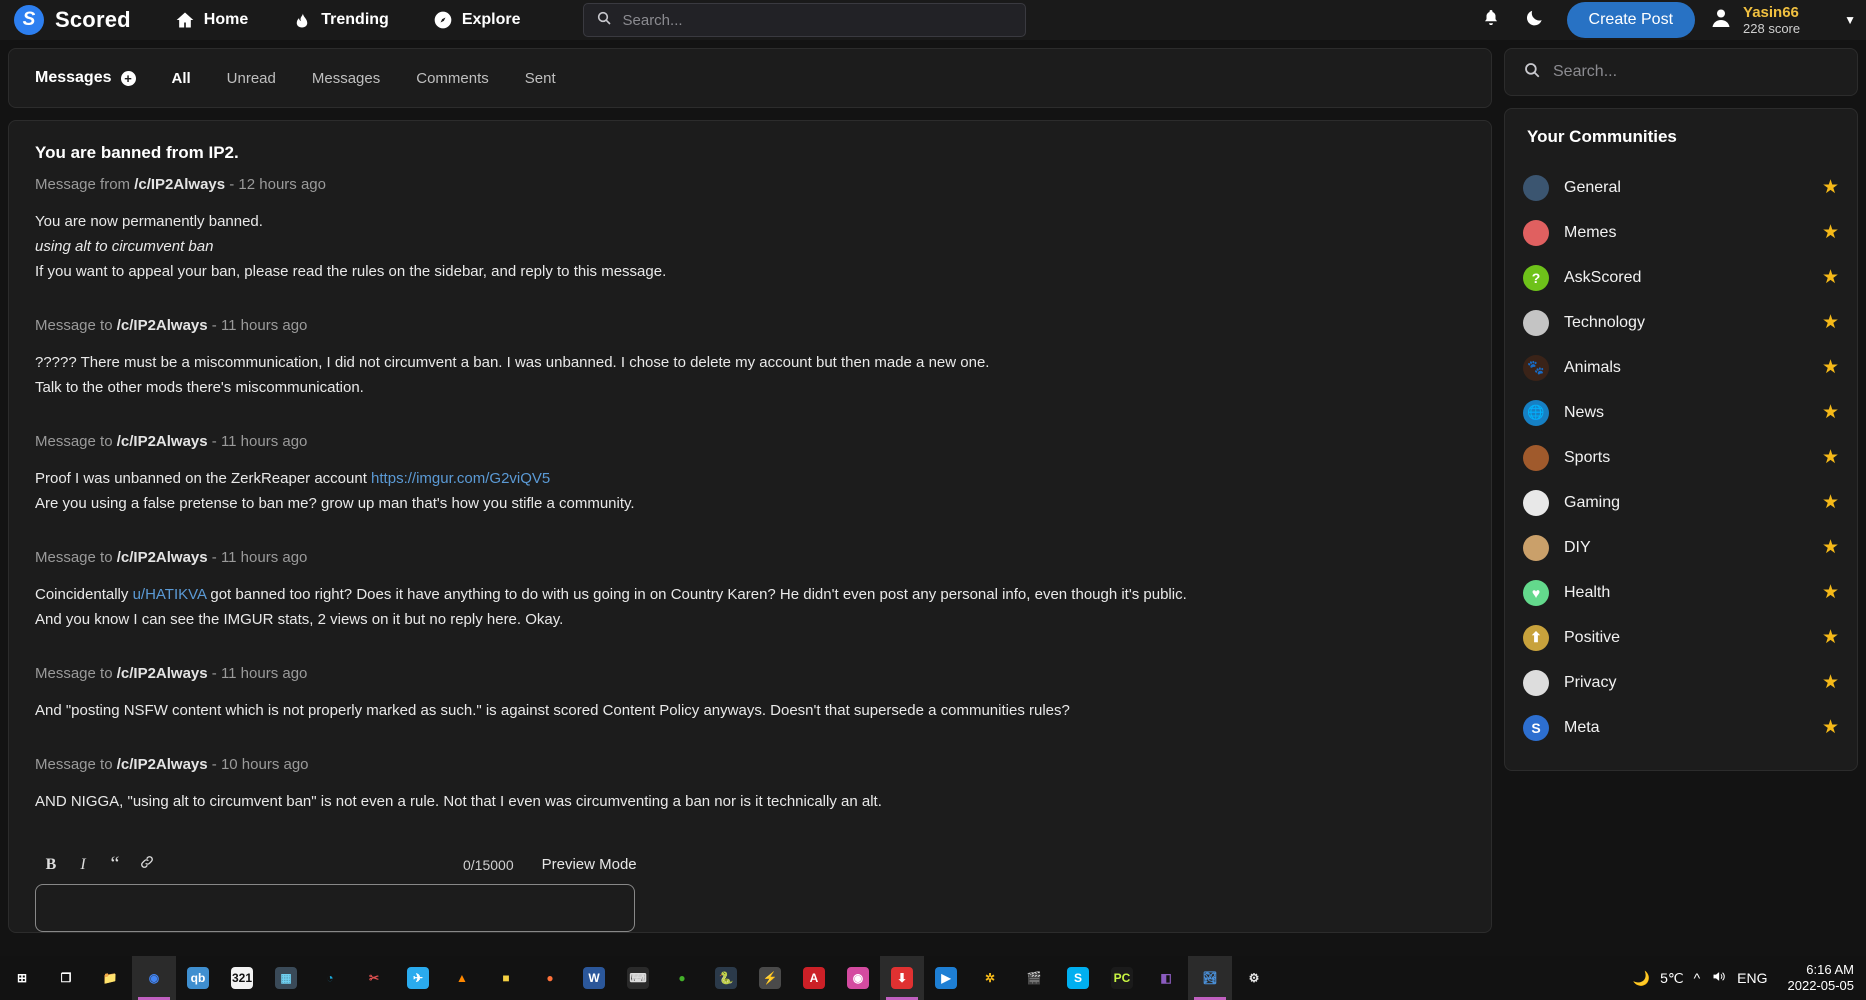 Image resolution: width=1866 pixels, height=1000 pixels. What do you see at coordinates (1034, 978) in the screenshot?
I see `video-editor-icon: 🎬` at bounding box center [1034, 978].